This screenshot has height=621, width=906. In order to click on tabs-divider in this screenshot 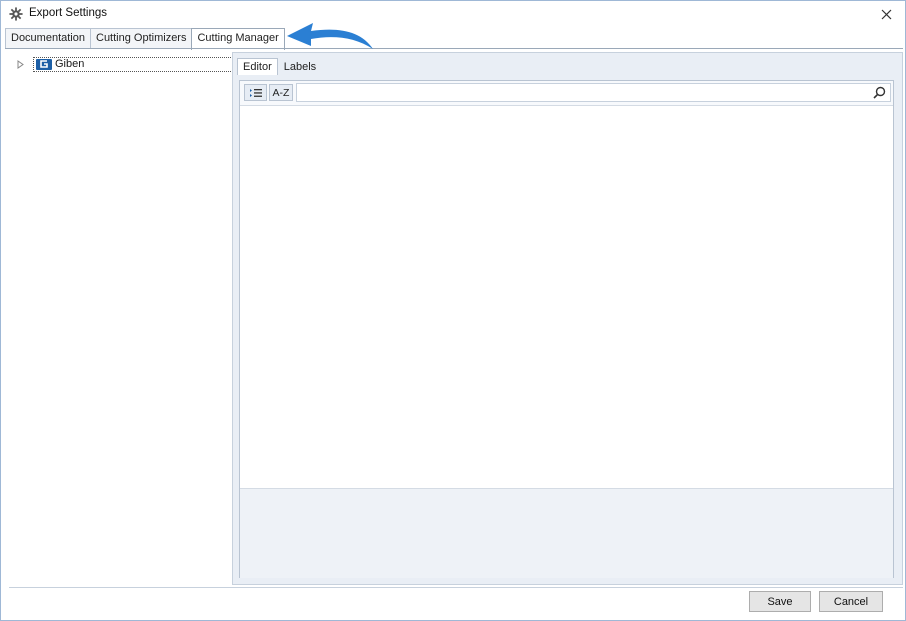, I will do `click(454, 48)`.